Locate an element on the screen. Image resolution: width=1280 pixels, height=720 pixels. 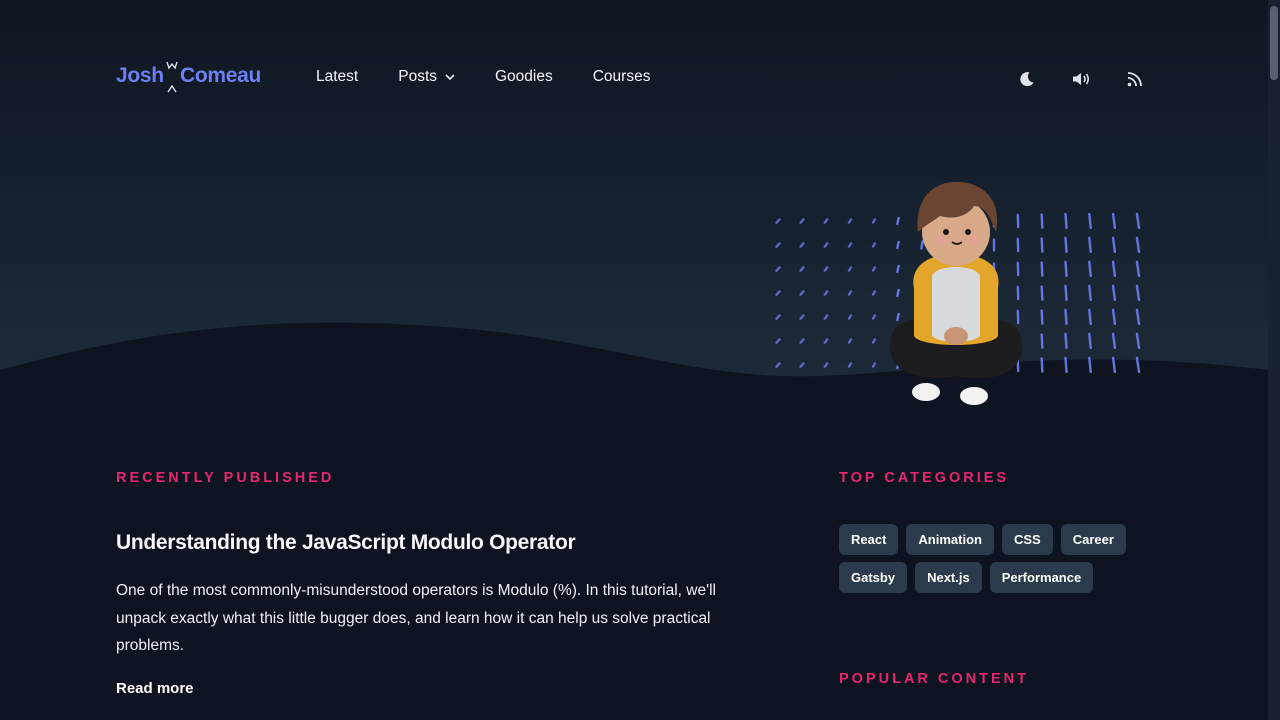
dark-mode-toggle is located at coordinates (1027, 79).